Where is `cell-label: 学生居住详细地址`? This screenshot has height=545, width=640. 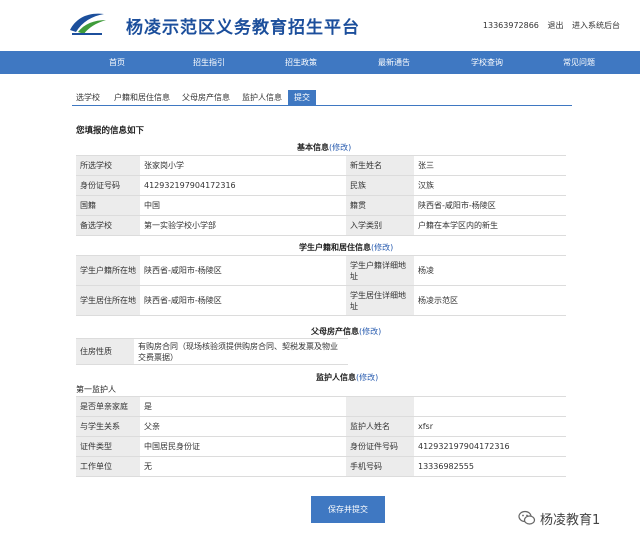
cell-label: 学生居住详细地址 is located at coordinates (380, 300).